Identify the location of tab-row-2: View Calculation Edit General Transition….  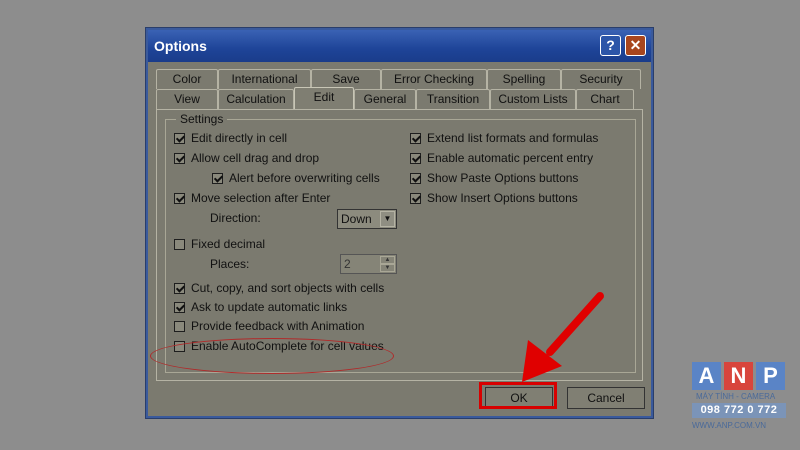
(395, 98).